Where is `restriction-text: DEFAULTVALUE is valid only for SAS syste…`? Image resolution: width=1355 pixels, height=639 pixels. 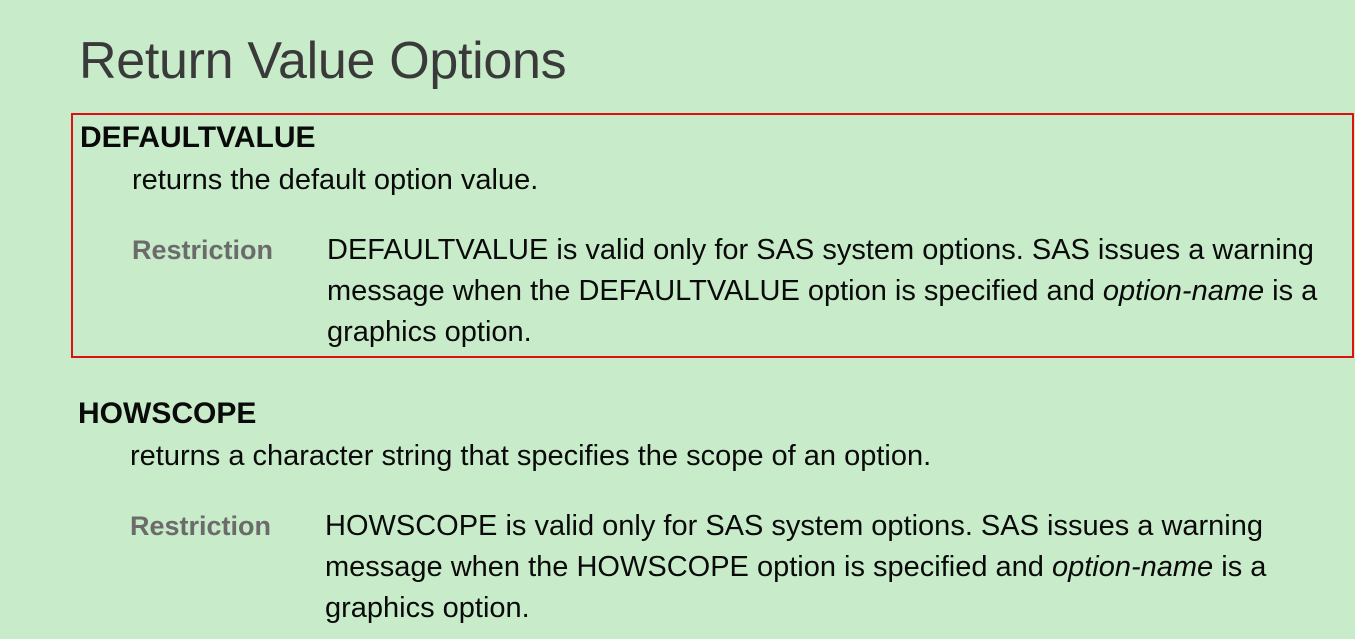
restriction-text: DEFAULTVALUE is valid only for SAS syste… is located at coordinates (837, 291).